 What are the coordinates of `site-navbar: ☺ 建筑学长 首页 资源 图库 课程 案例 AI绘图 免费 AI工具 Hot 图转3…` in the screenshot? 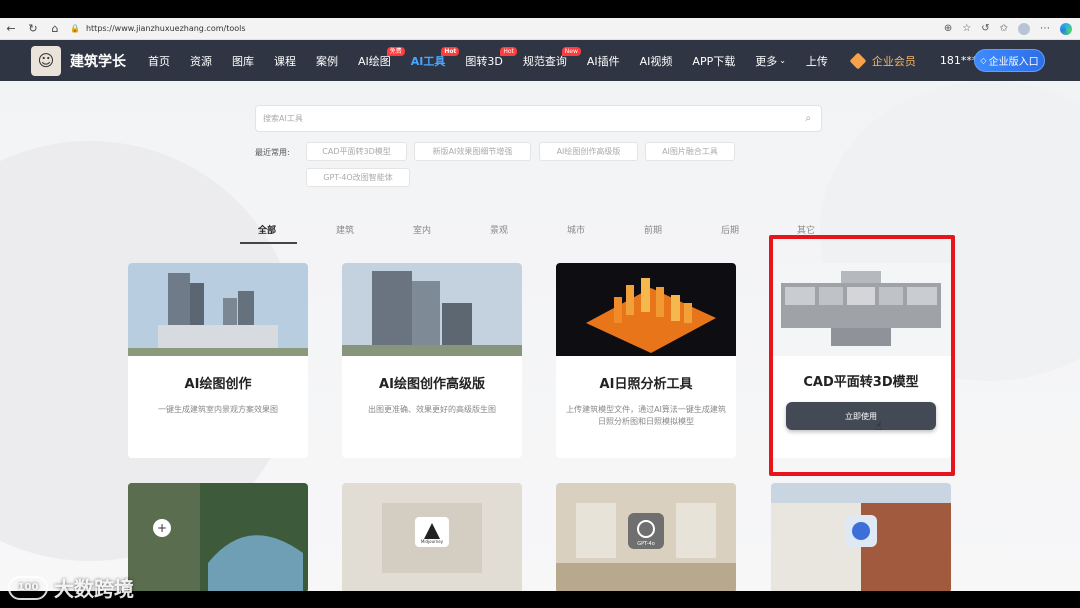 It's located at (540, 60).